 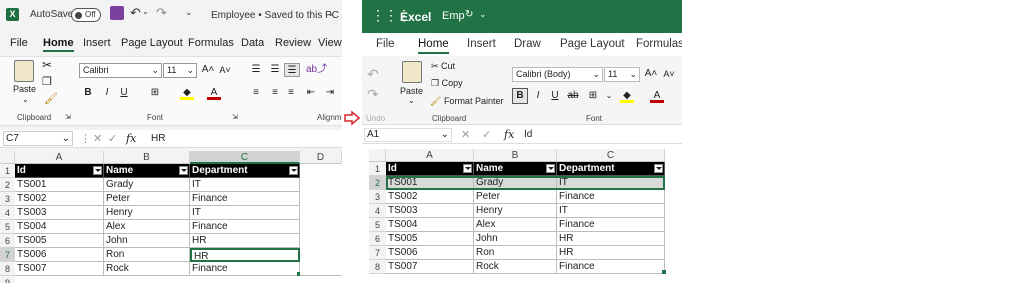 What do you see at coordinates (293, 43) in the screenshot?
I see `tab-review: Review` at bounding box center [293, 43].